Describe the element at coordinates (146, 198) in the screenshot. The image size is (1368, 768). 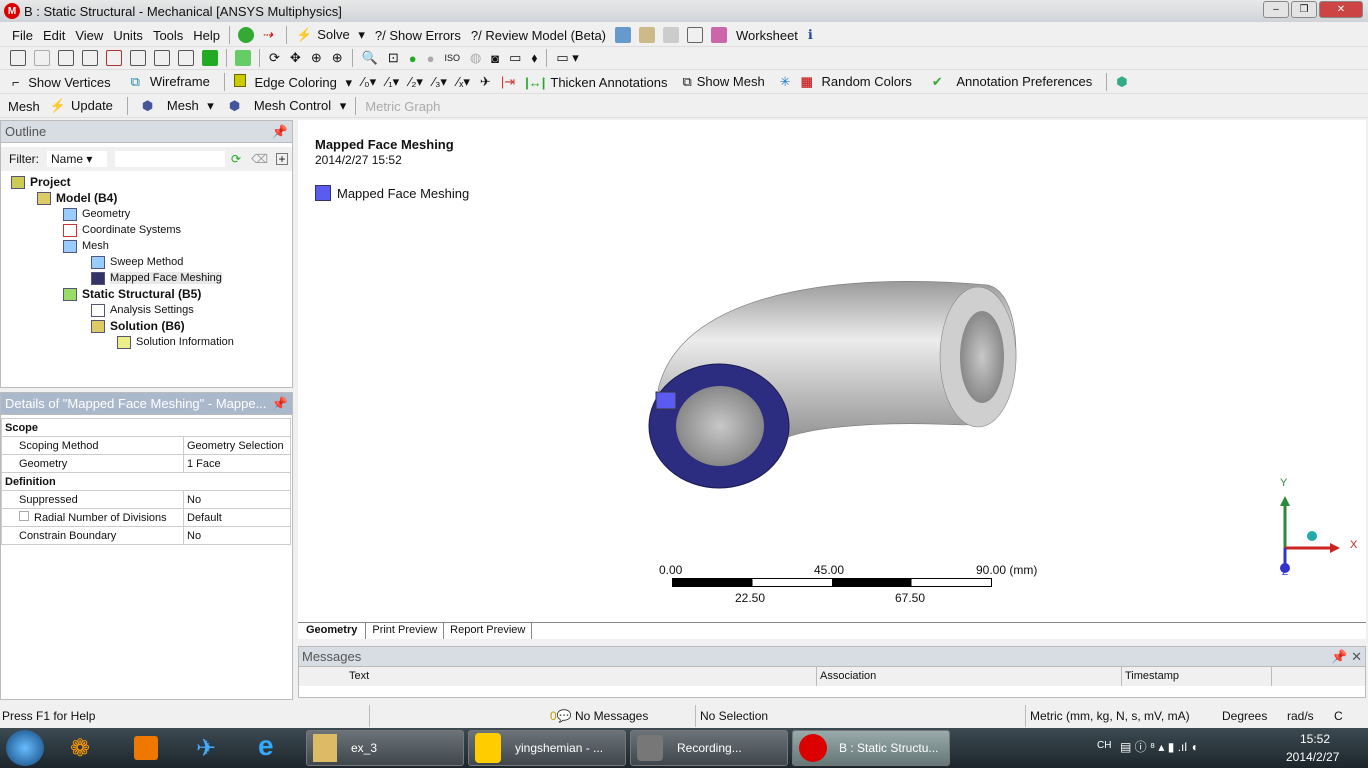
I see `tree-item-model: Model (B4)` at that location.